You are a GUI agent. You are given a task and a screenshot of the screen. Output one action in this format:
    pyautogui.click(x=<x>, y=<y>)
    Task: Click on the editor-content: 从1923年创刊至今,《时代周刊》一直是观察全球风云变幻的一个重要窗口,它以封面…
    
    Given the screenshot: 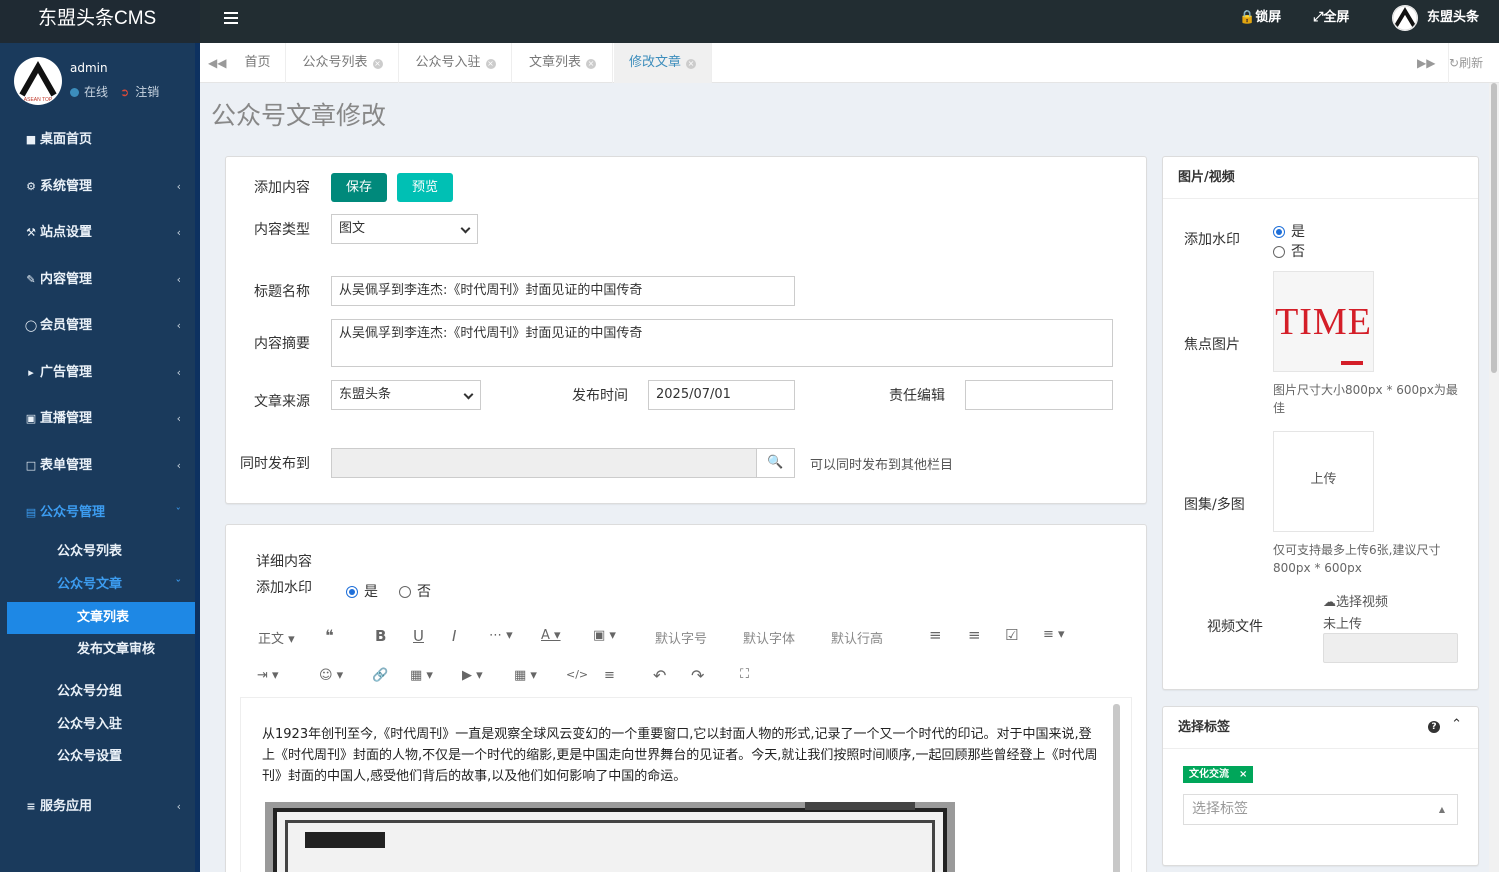 What is the action you would take?
    pyautogui.click(x=686, y=784)
    